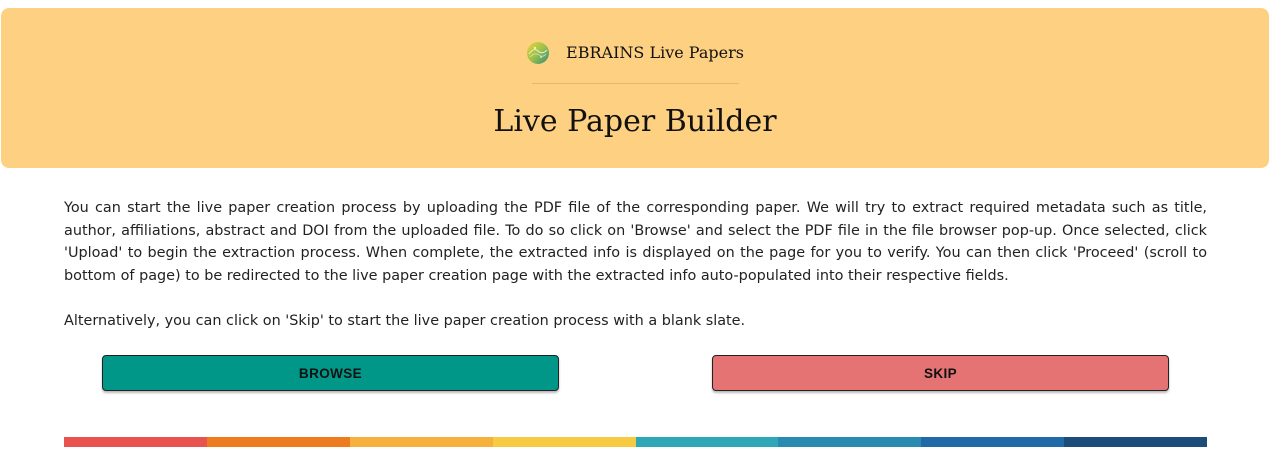 This screenshot has height=456, width=1269. I want to click on color-stripe-bar, so click(635, 442).